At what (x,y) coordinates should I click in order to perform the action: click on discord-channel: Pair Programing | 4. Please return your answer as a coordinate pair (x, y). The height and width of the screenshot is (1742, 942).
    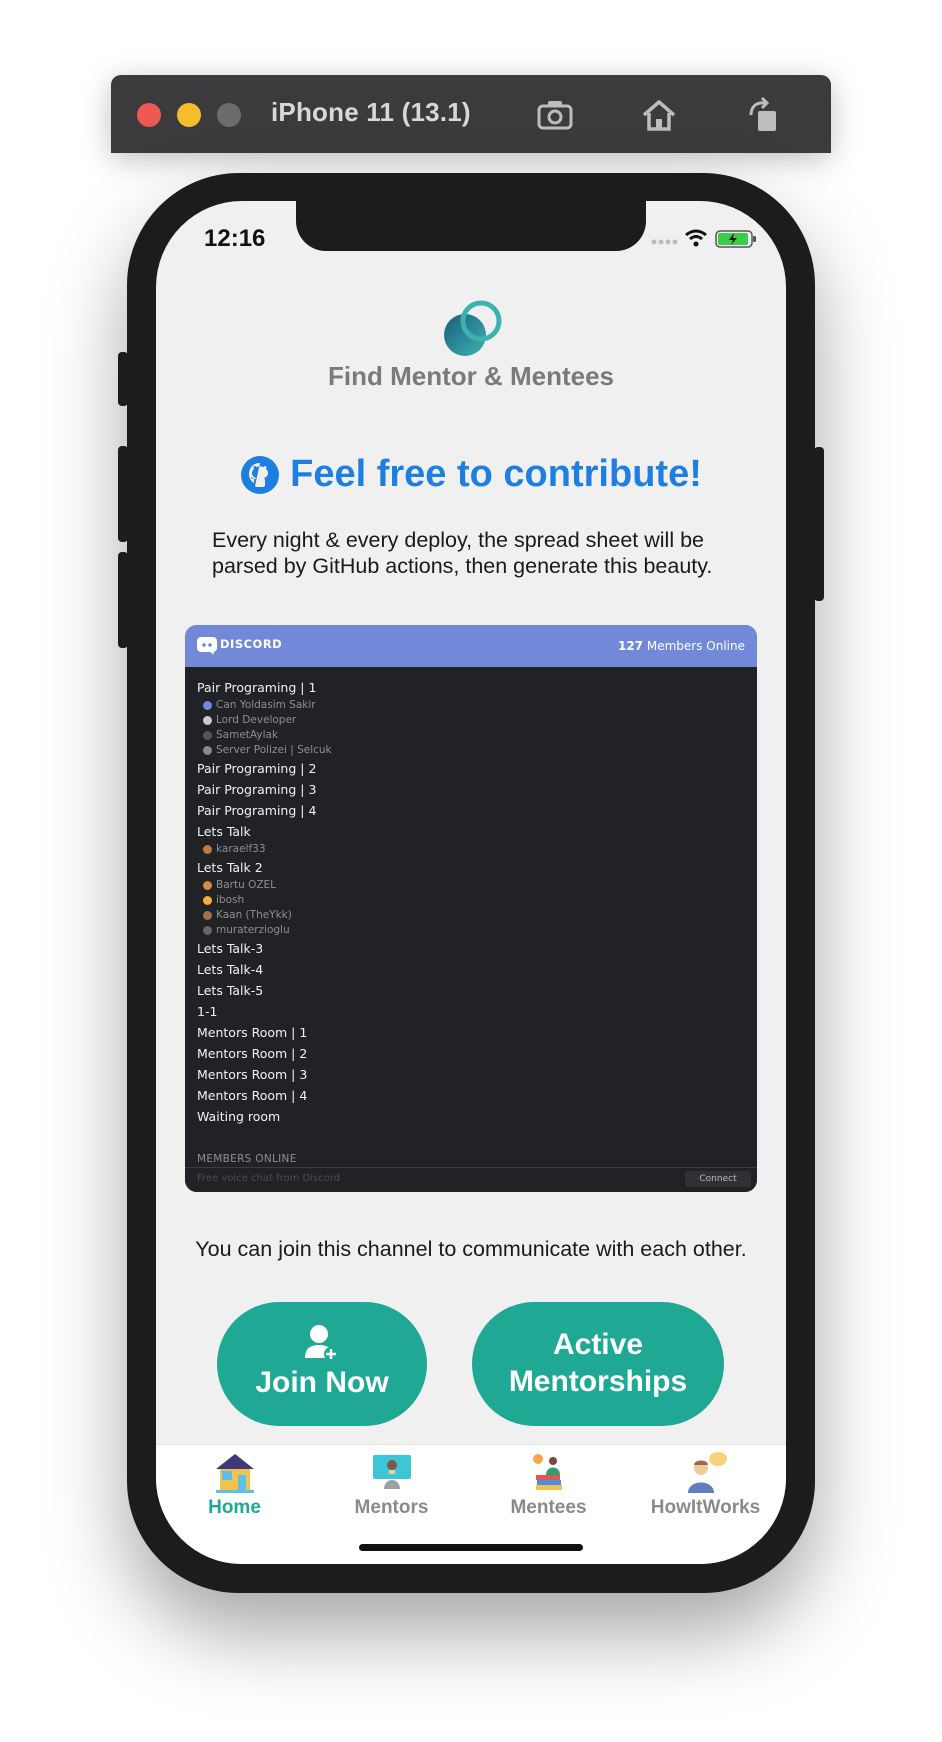
    Looking at the image, I should click on (471, 810).